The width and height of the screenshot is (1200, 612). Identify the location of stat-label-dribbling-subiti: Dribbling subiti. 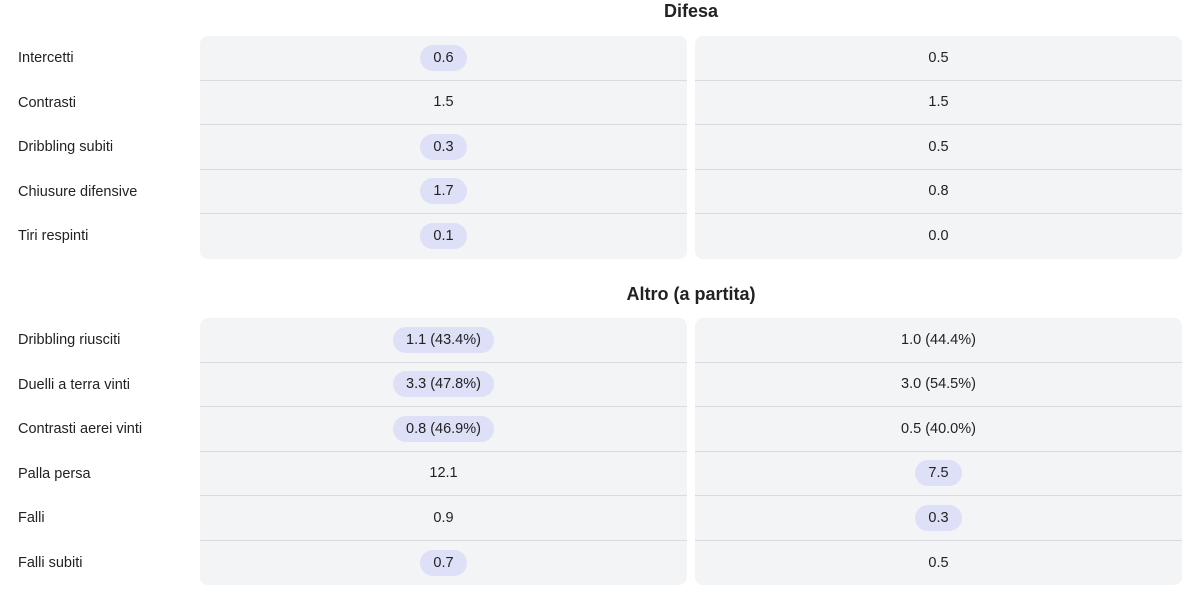
(66, 147).